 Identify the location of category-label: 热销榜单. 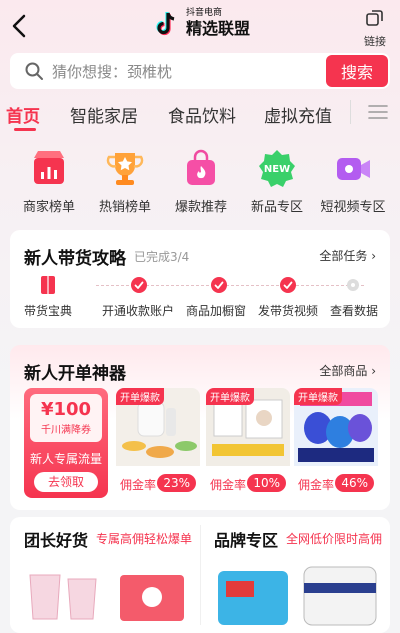
(124, 207).